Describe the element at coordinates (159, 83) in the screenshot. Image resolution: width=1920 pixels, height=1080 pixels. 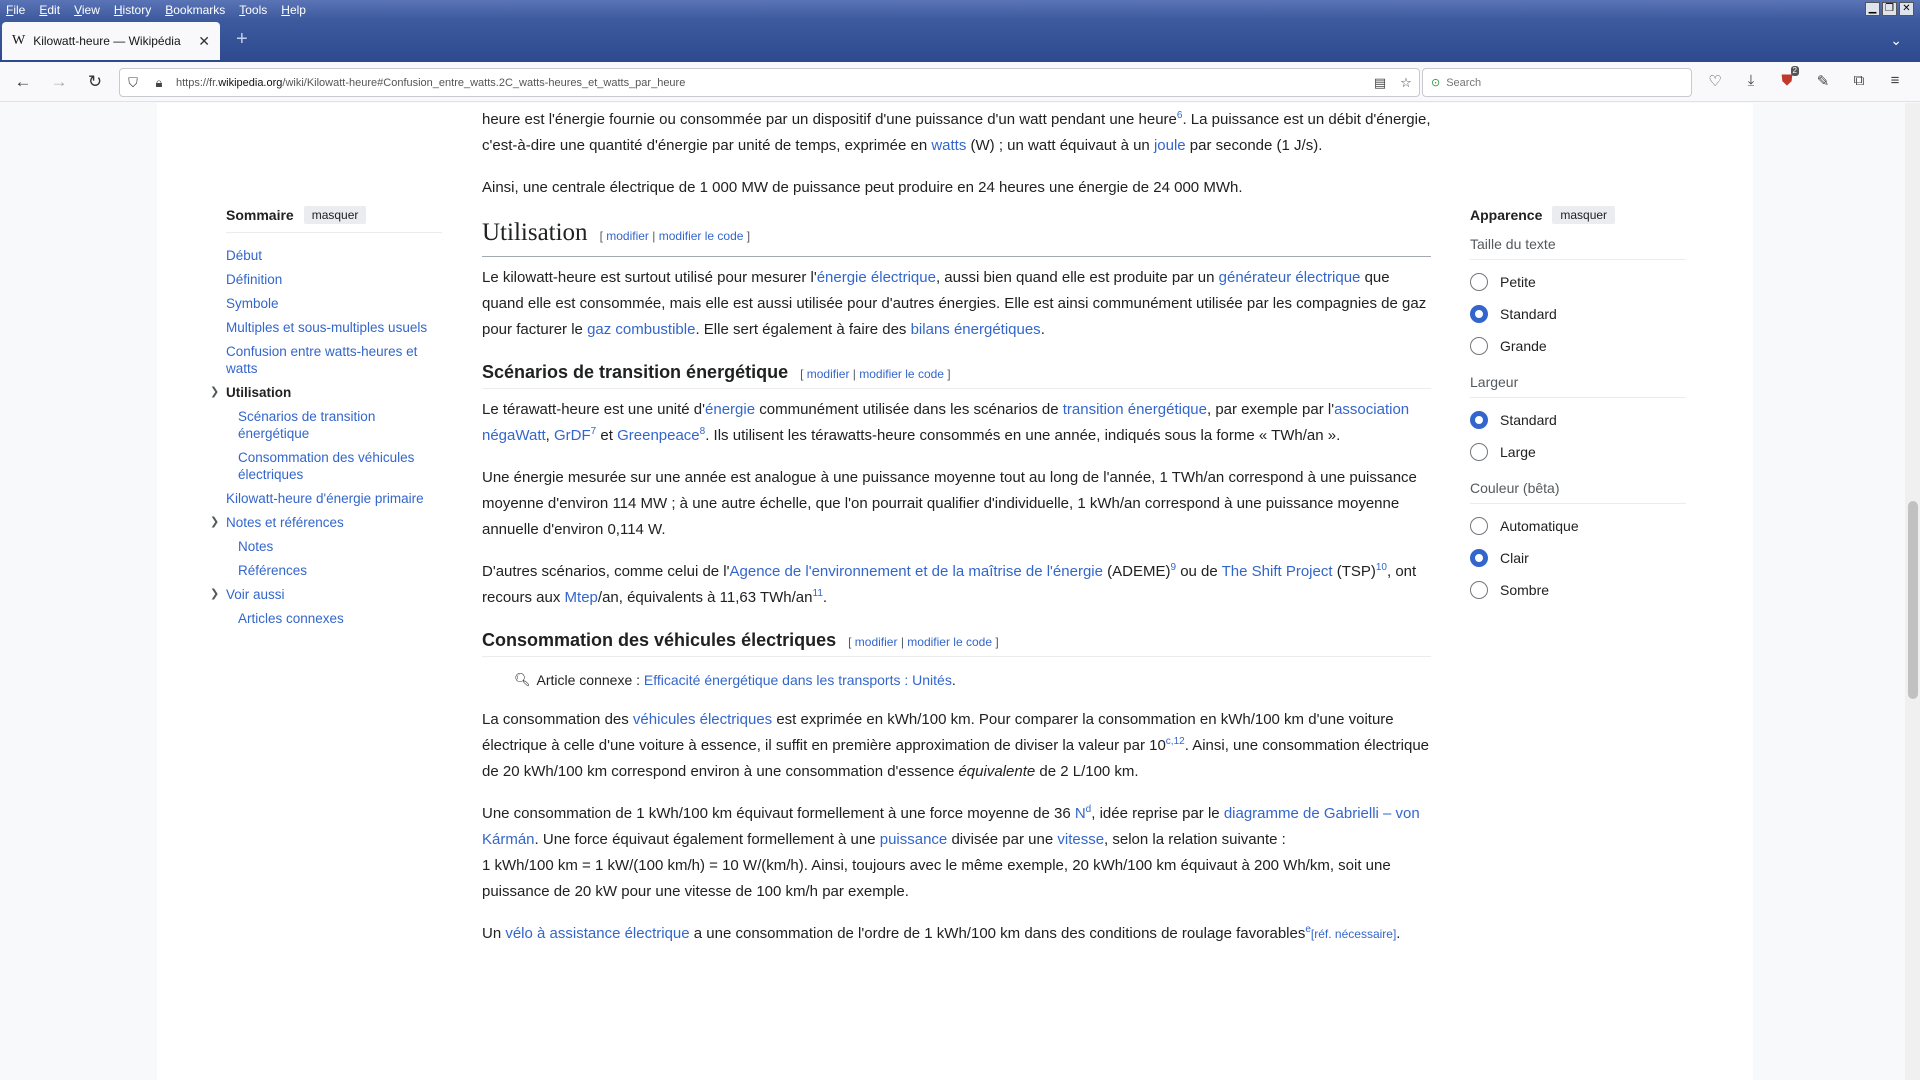
I see `lock-icon: 🔒︎` at that location.